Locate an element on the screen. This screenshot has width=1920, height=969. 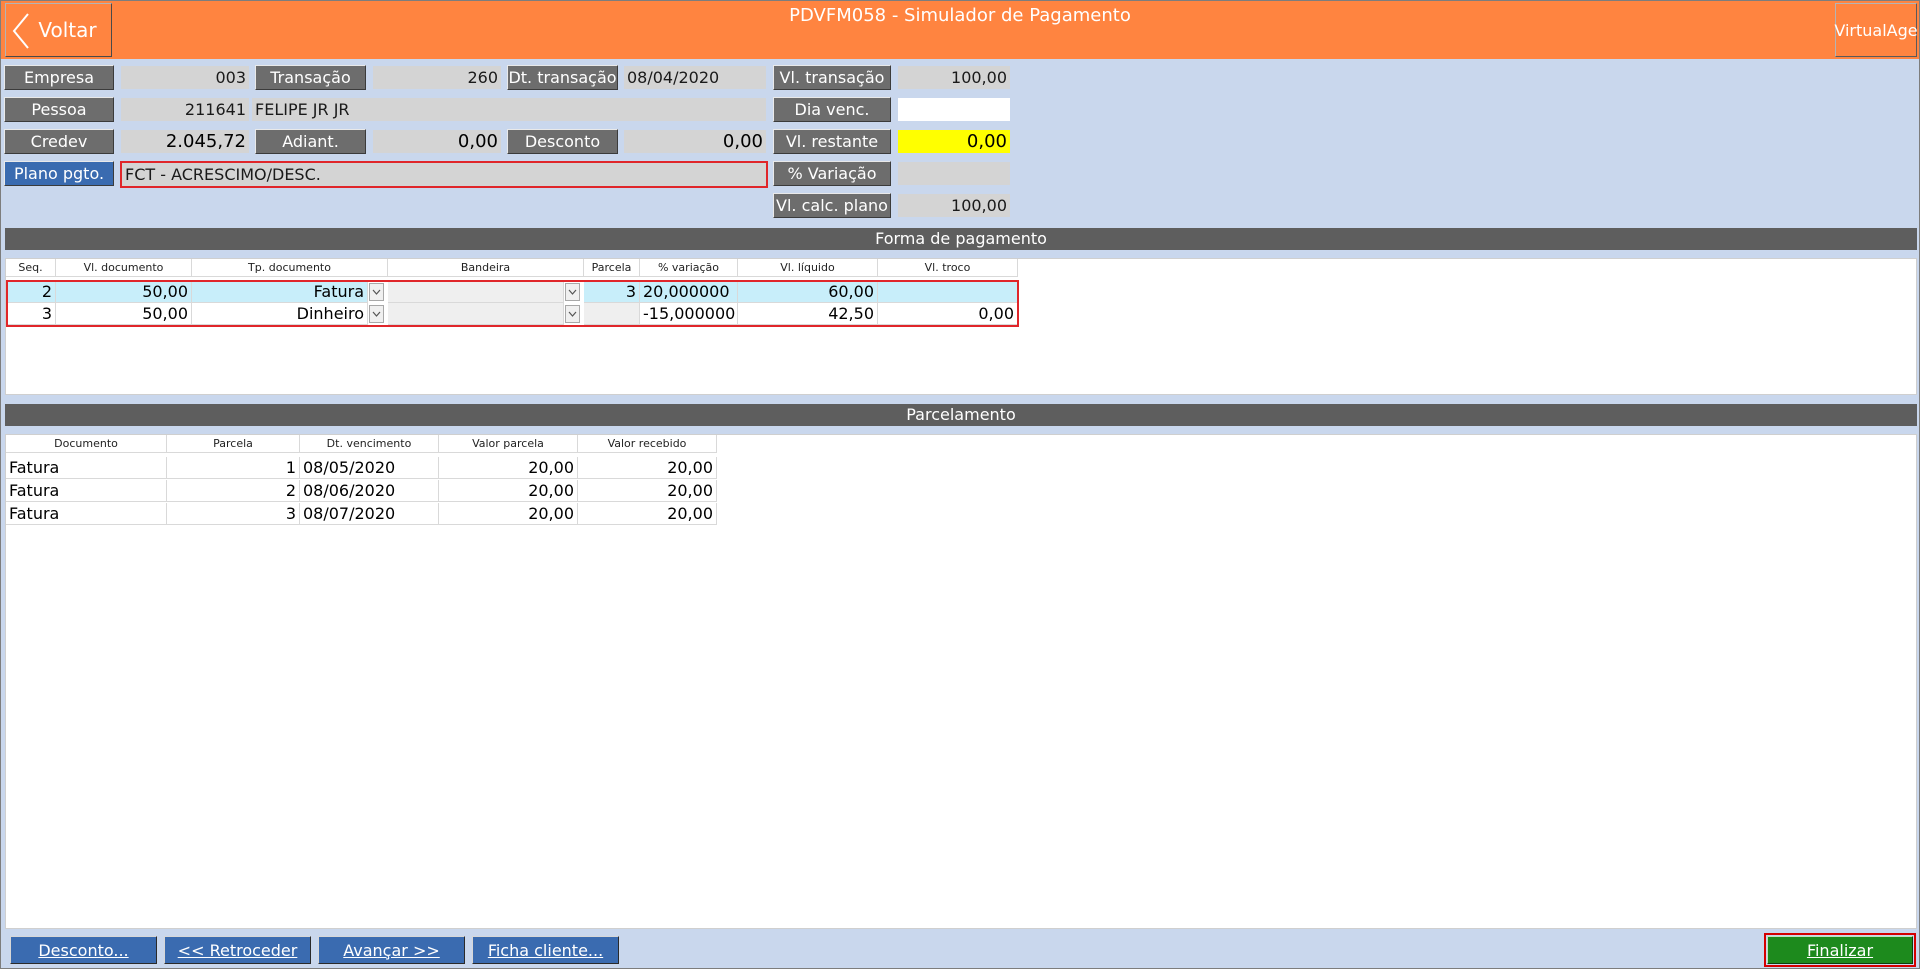
back-button-label: Voltar is located at coordinates (67, 30).